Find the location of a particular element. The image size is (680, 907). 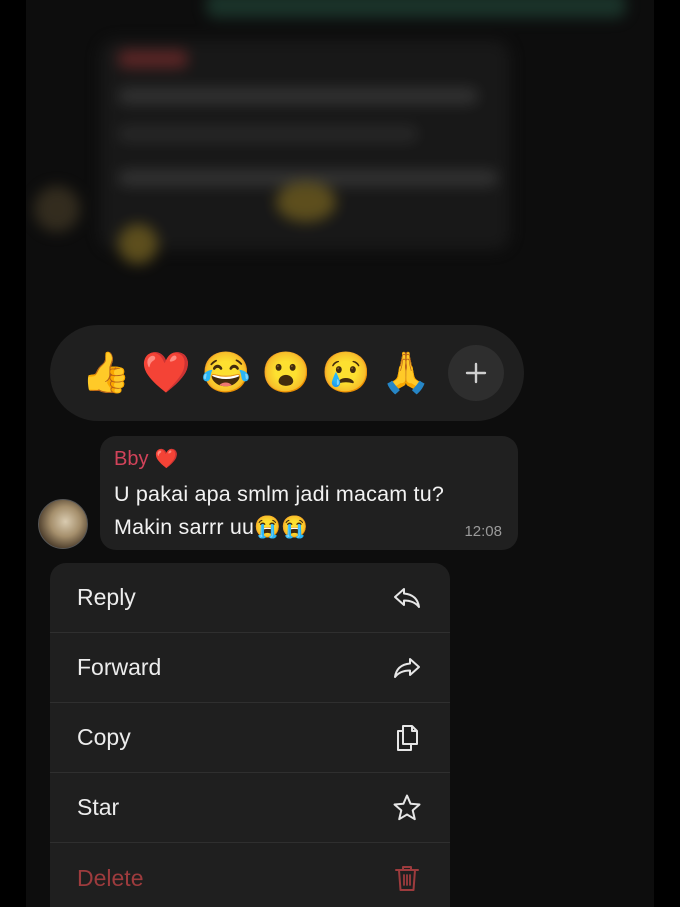

menu-item-copy: Copy is located at coordinates (250, 738).